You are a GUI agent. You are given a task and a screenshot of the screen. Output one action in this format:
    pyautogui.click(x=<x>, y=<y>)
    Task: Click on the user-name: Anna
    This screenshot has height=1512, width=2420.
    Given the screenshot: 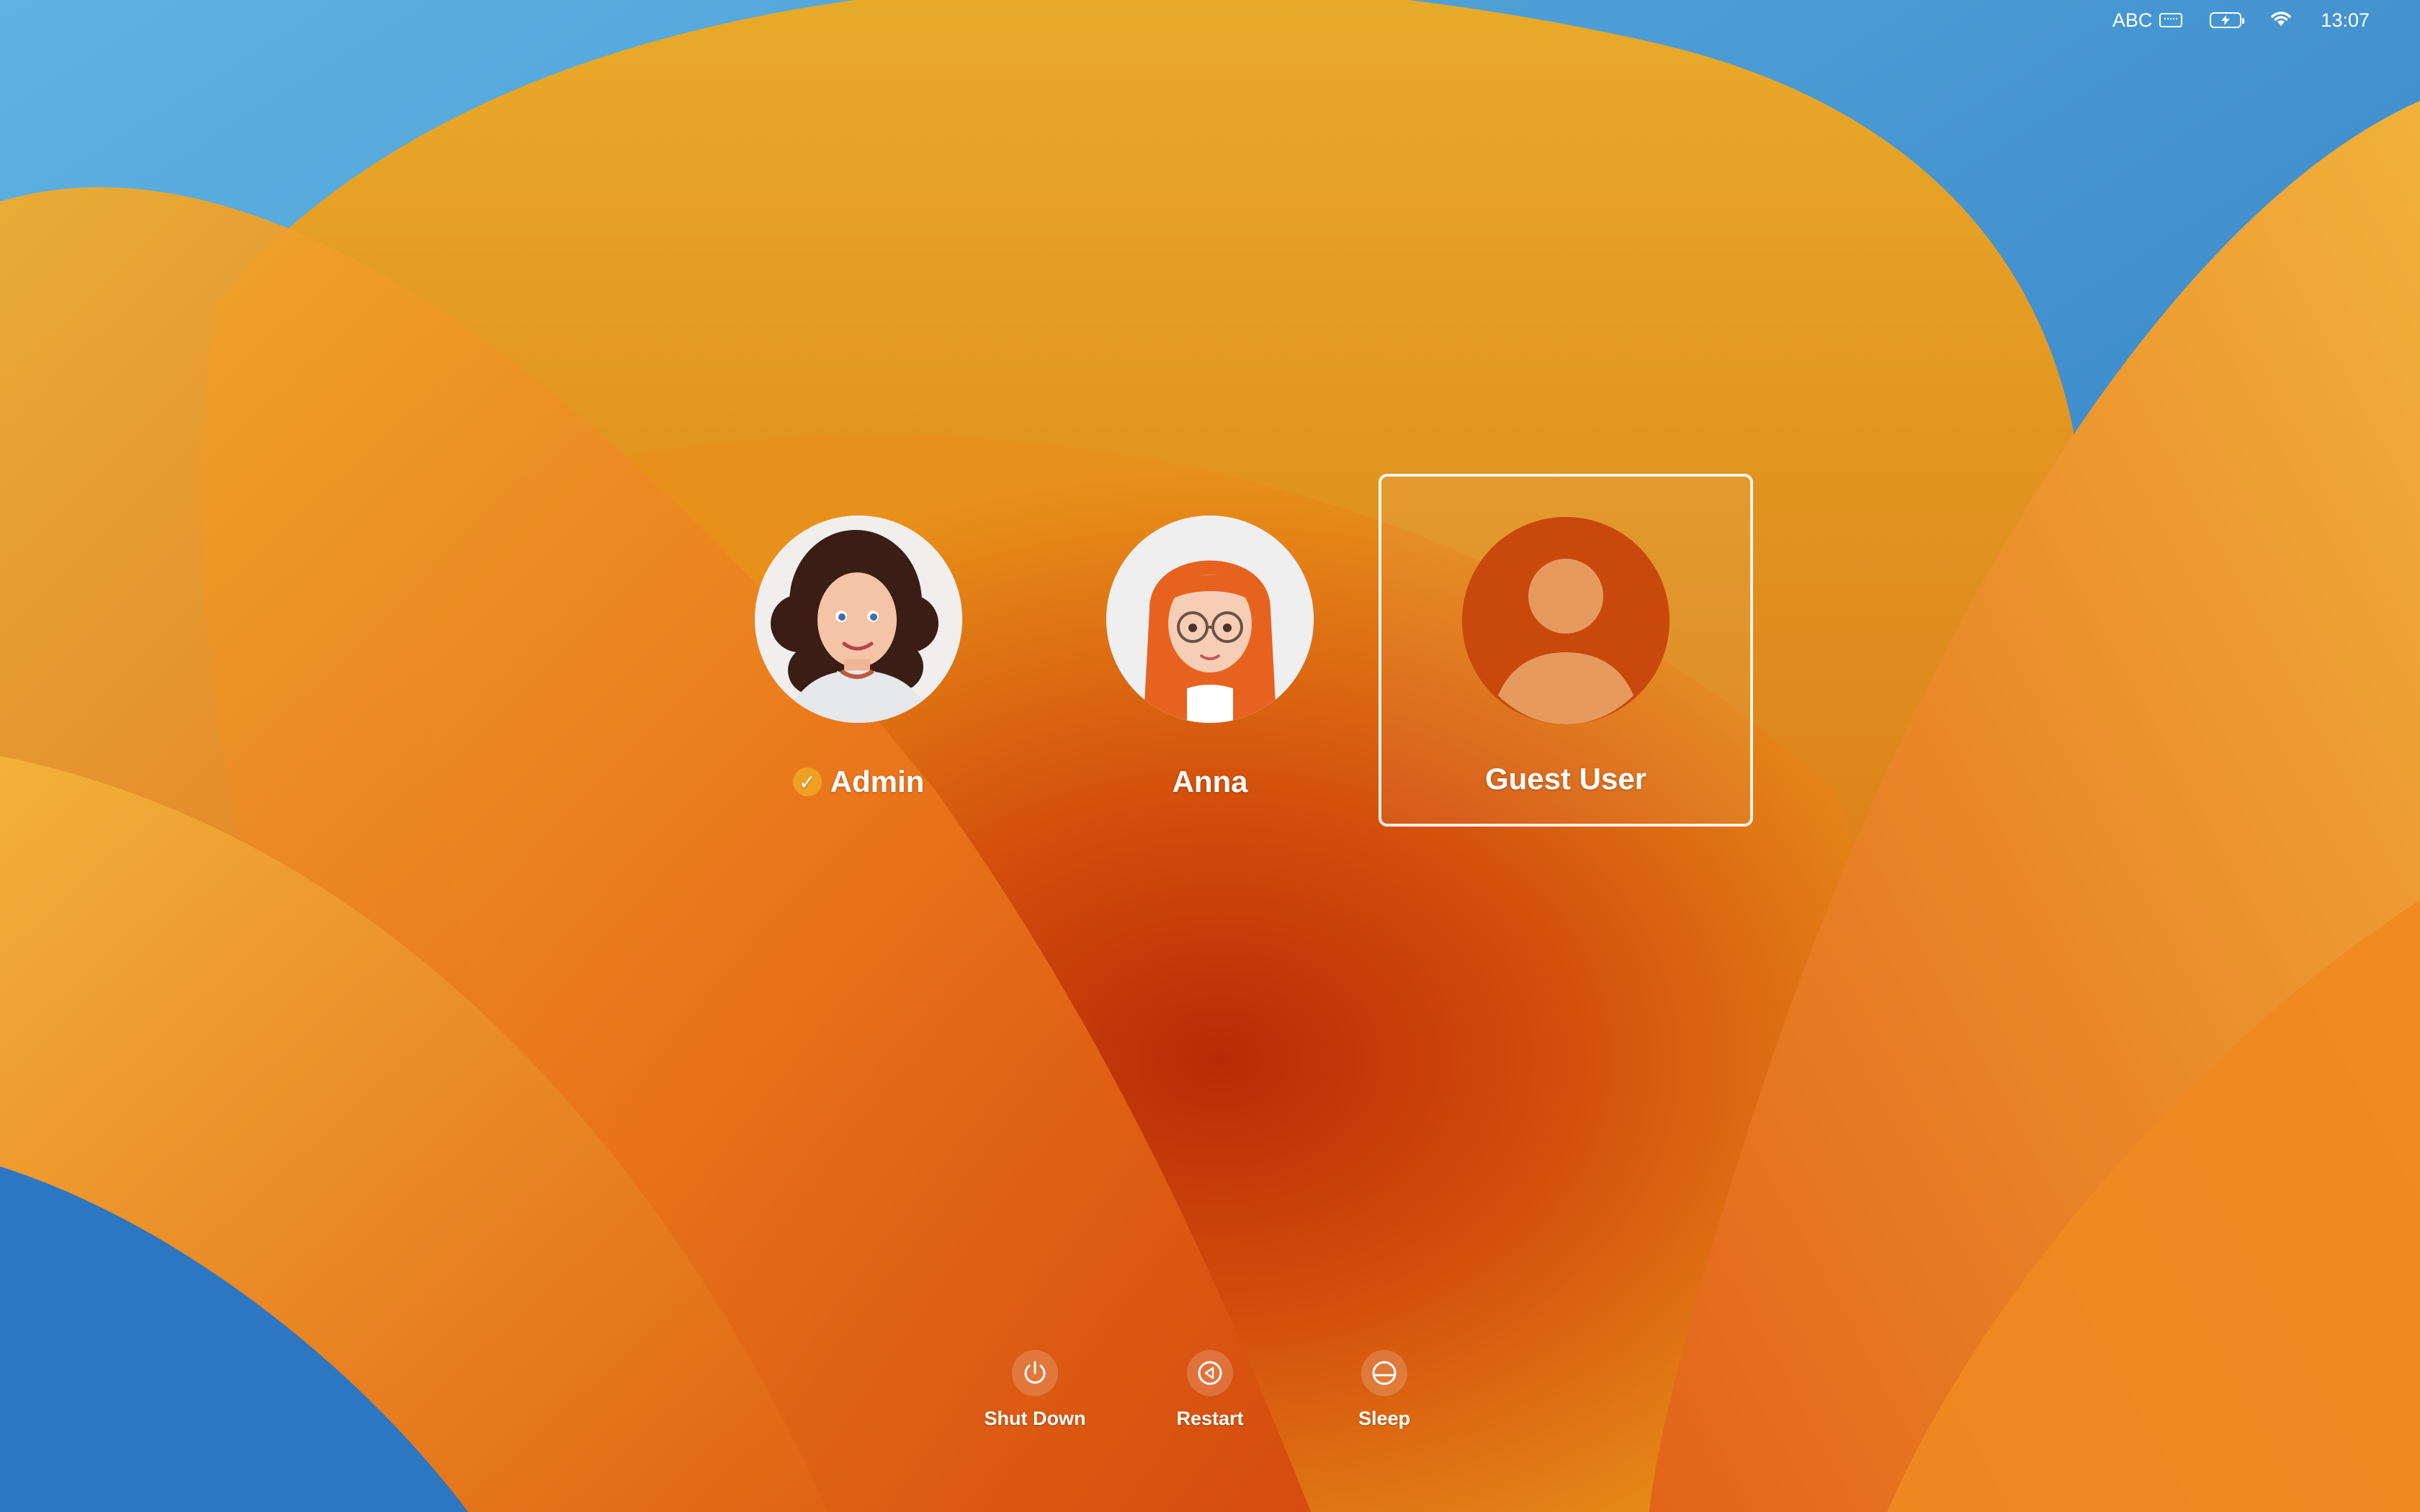 What is the action you would take?
    pyautogui.click(x=1210, y=781)
    